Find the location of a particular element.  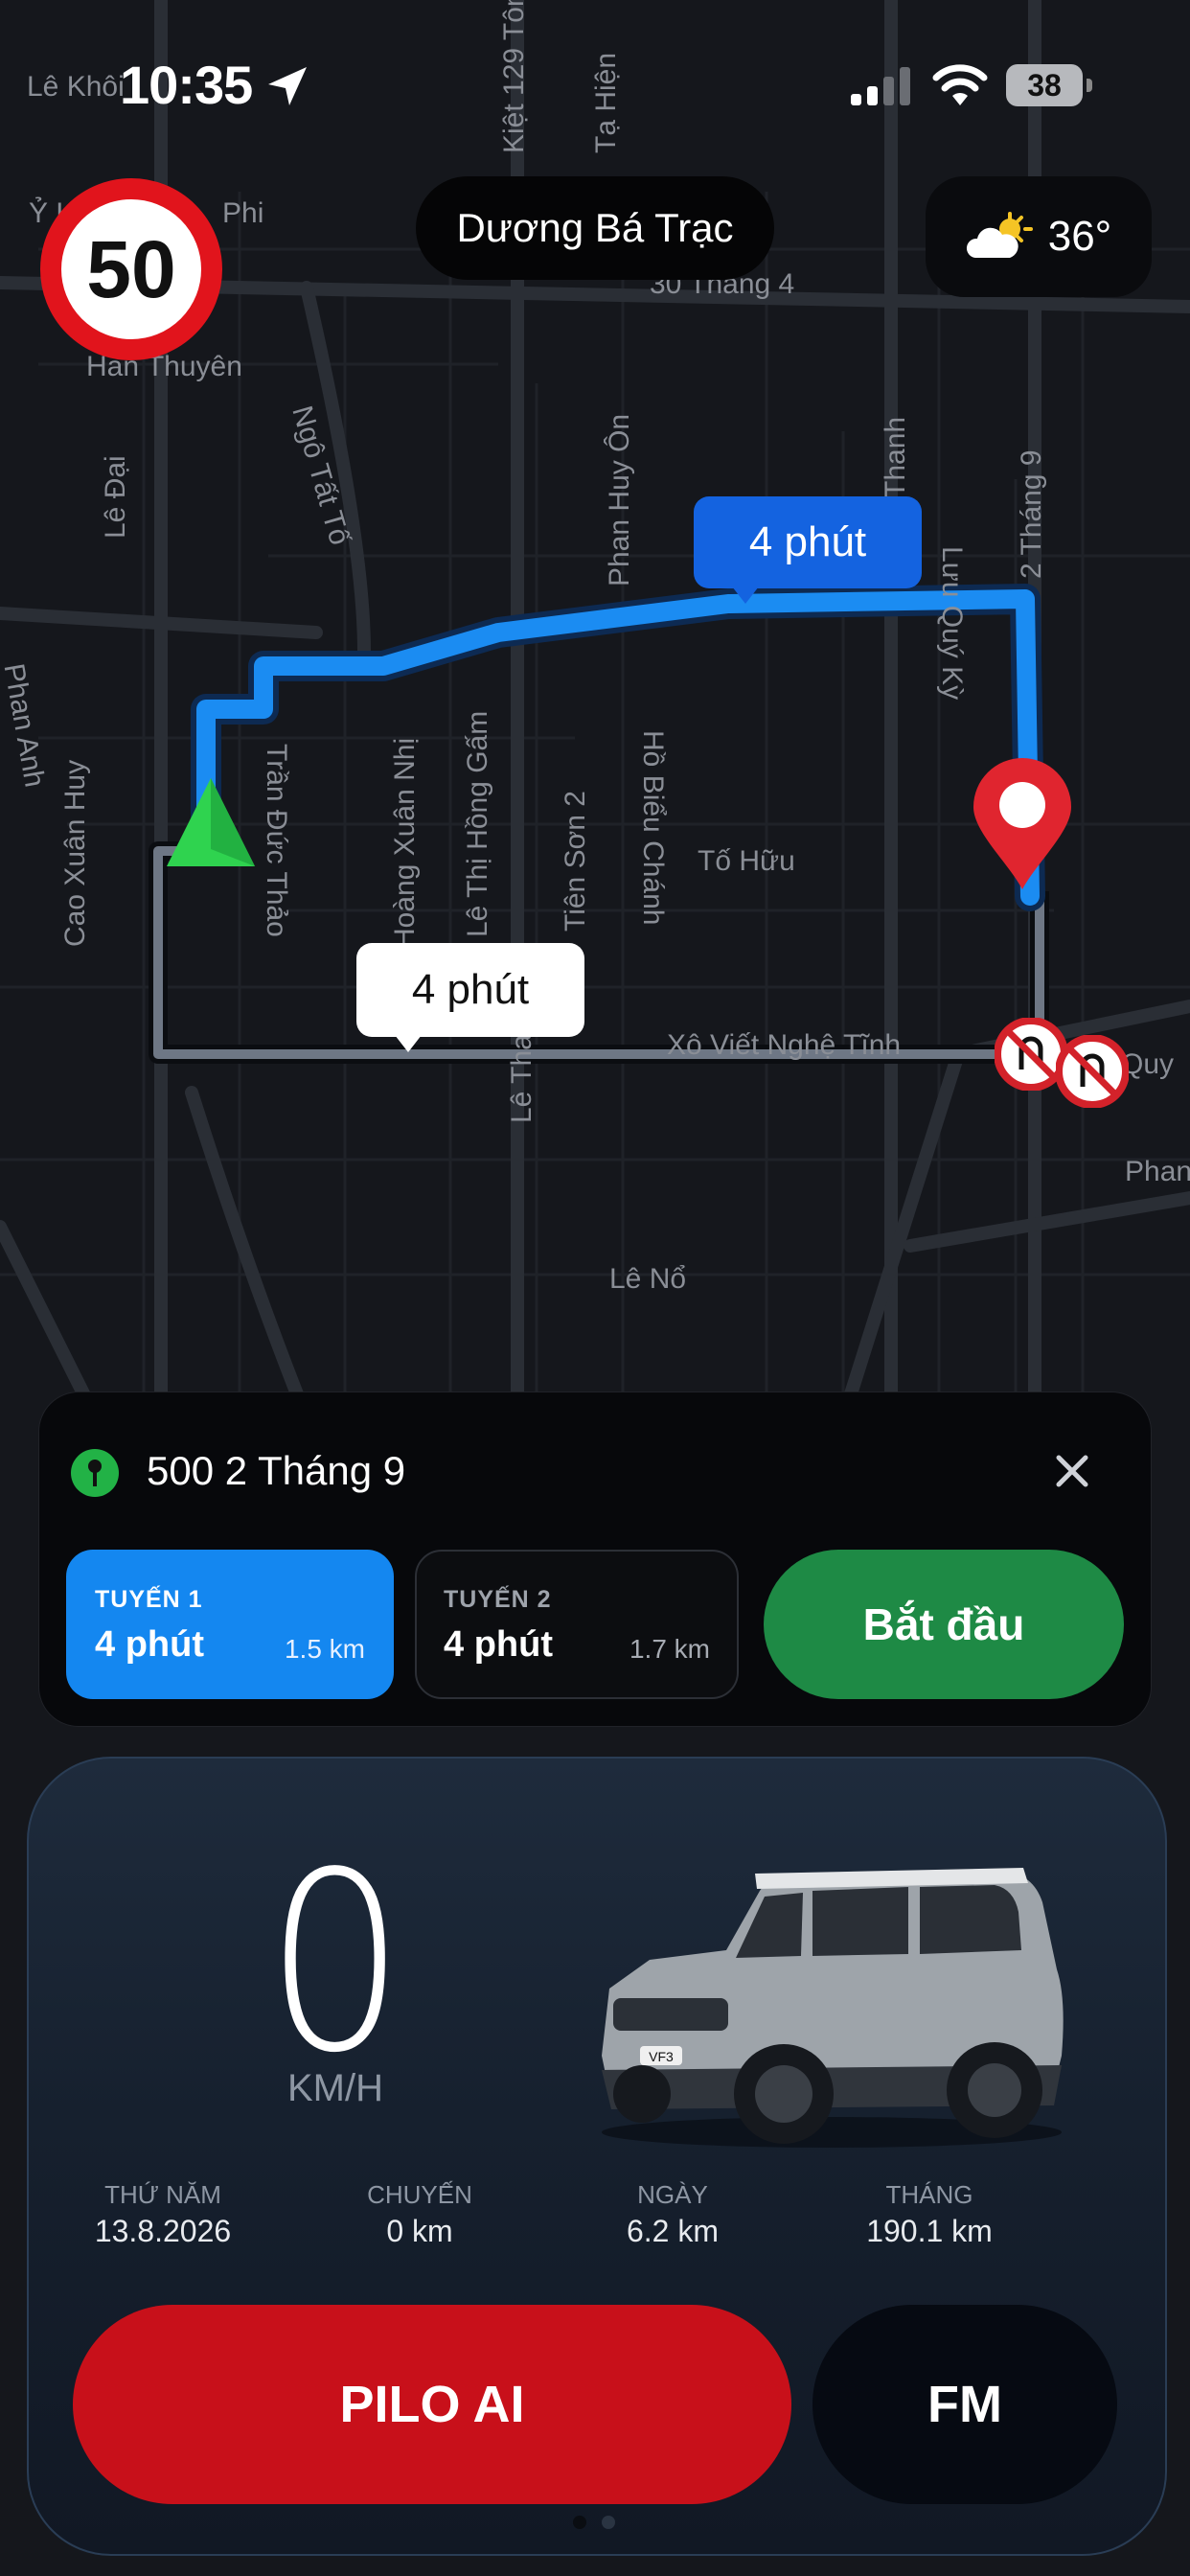

street-label: Hồ Biểu Chánh is located at coordinates (653, 828).